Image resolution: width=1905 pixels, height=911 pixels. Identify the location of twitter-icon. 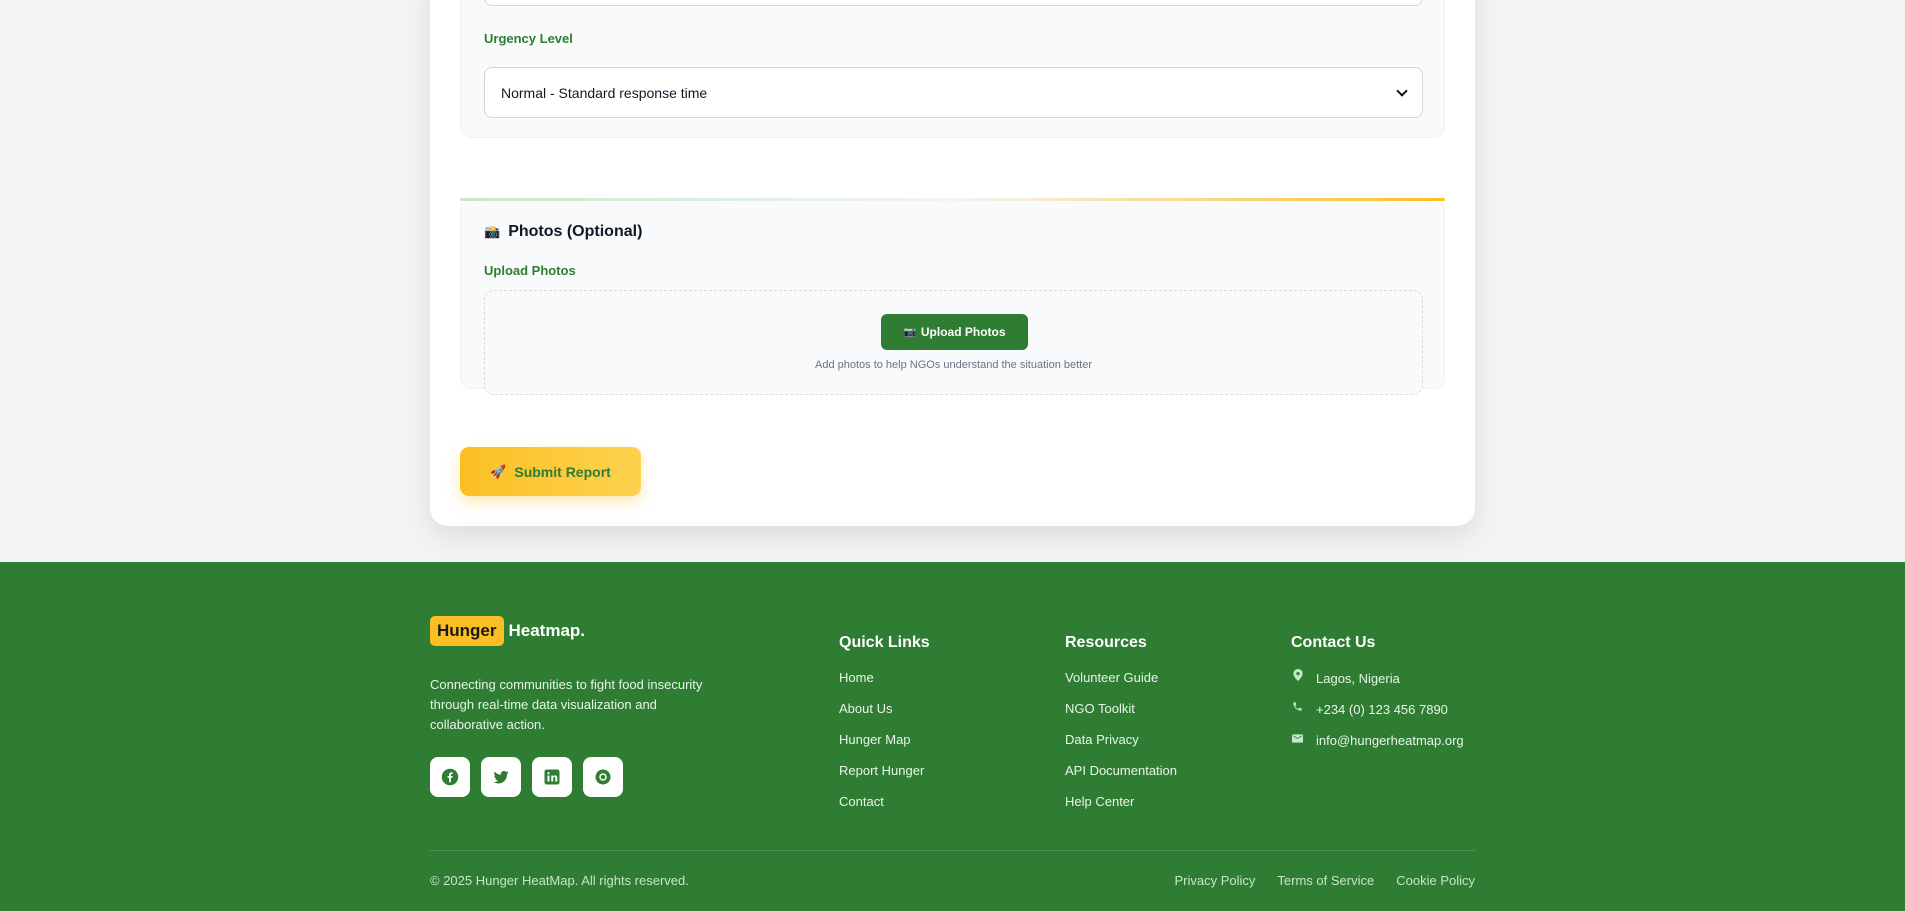
(501, 777).